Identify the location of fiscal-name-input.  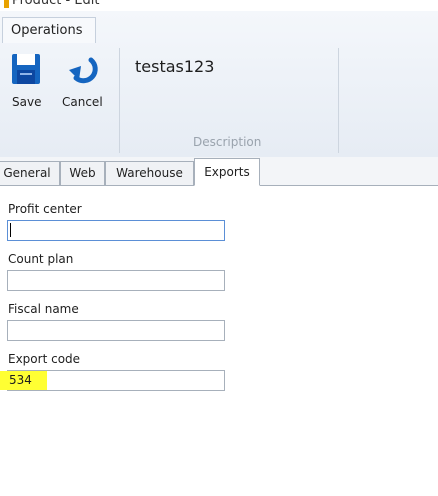
(116, 330).